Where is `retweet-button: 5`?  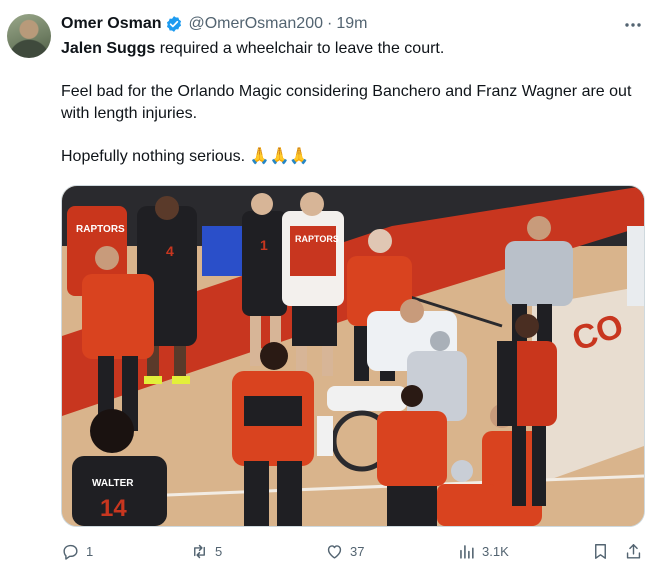 retweet-button: 5 is located at coordinates (206, 551).